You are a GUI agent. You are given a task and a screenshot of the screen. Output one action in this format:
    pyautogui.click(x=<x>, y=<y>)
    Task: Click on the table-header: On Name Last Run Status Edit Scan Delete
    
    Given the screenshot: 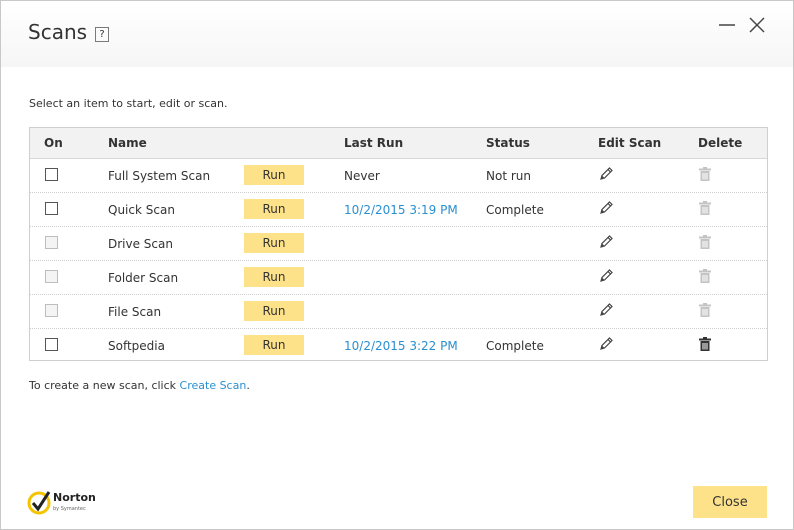 What is the action you would take?
    pyautogui.click(x=398, y=143)
    